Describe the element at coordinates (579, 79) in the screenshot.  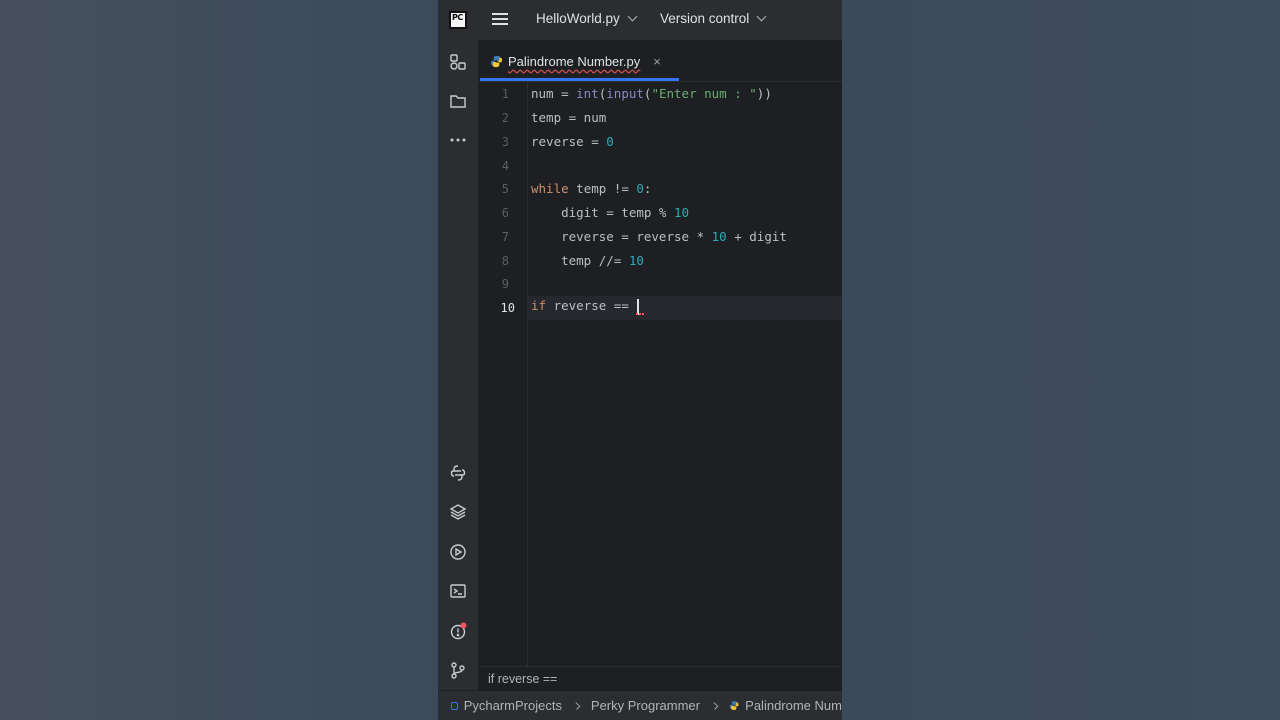
I see `active-tab-indicator` at that location.